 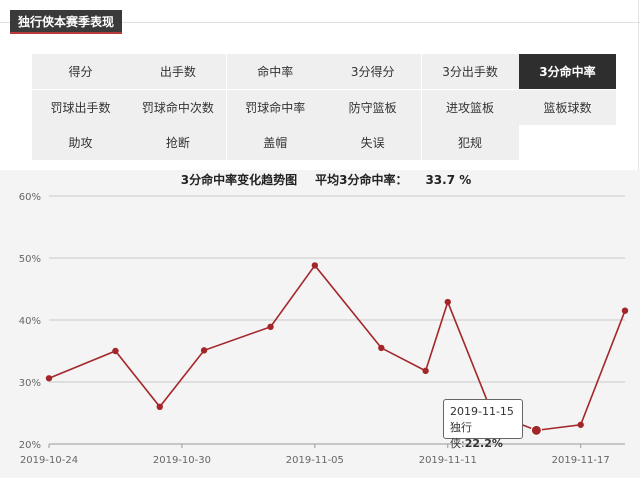 What do you see at coordinates (30, 445) in the screenshot?
I see `y-tick-label: 20%` at bounding box center [30, 445].